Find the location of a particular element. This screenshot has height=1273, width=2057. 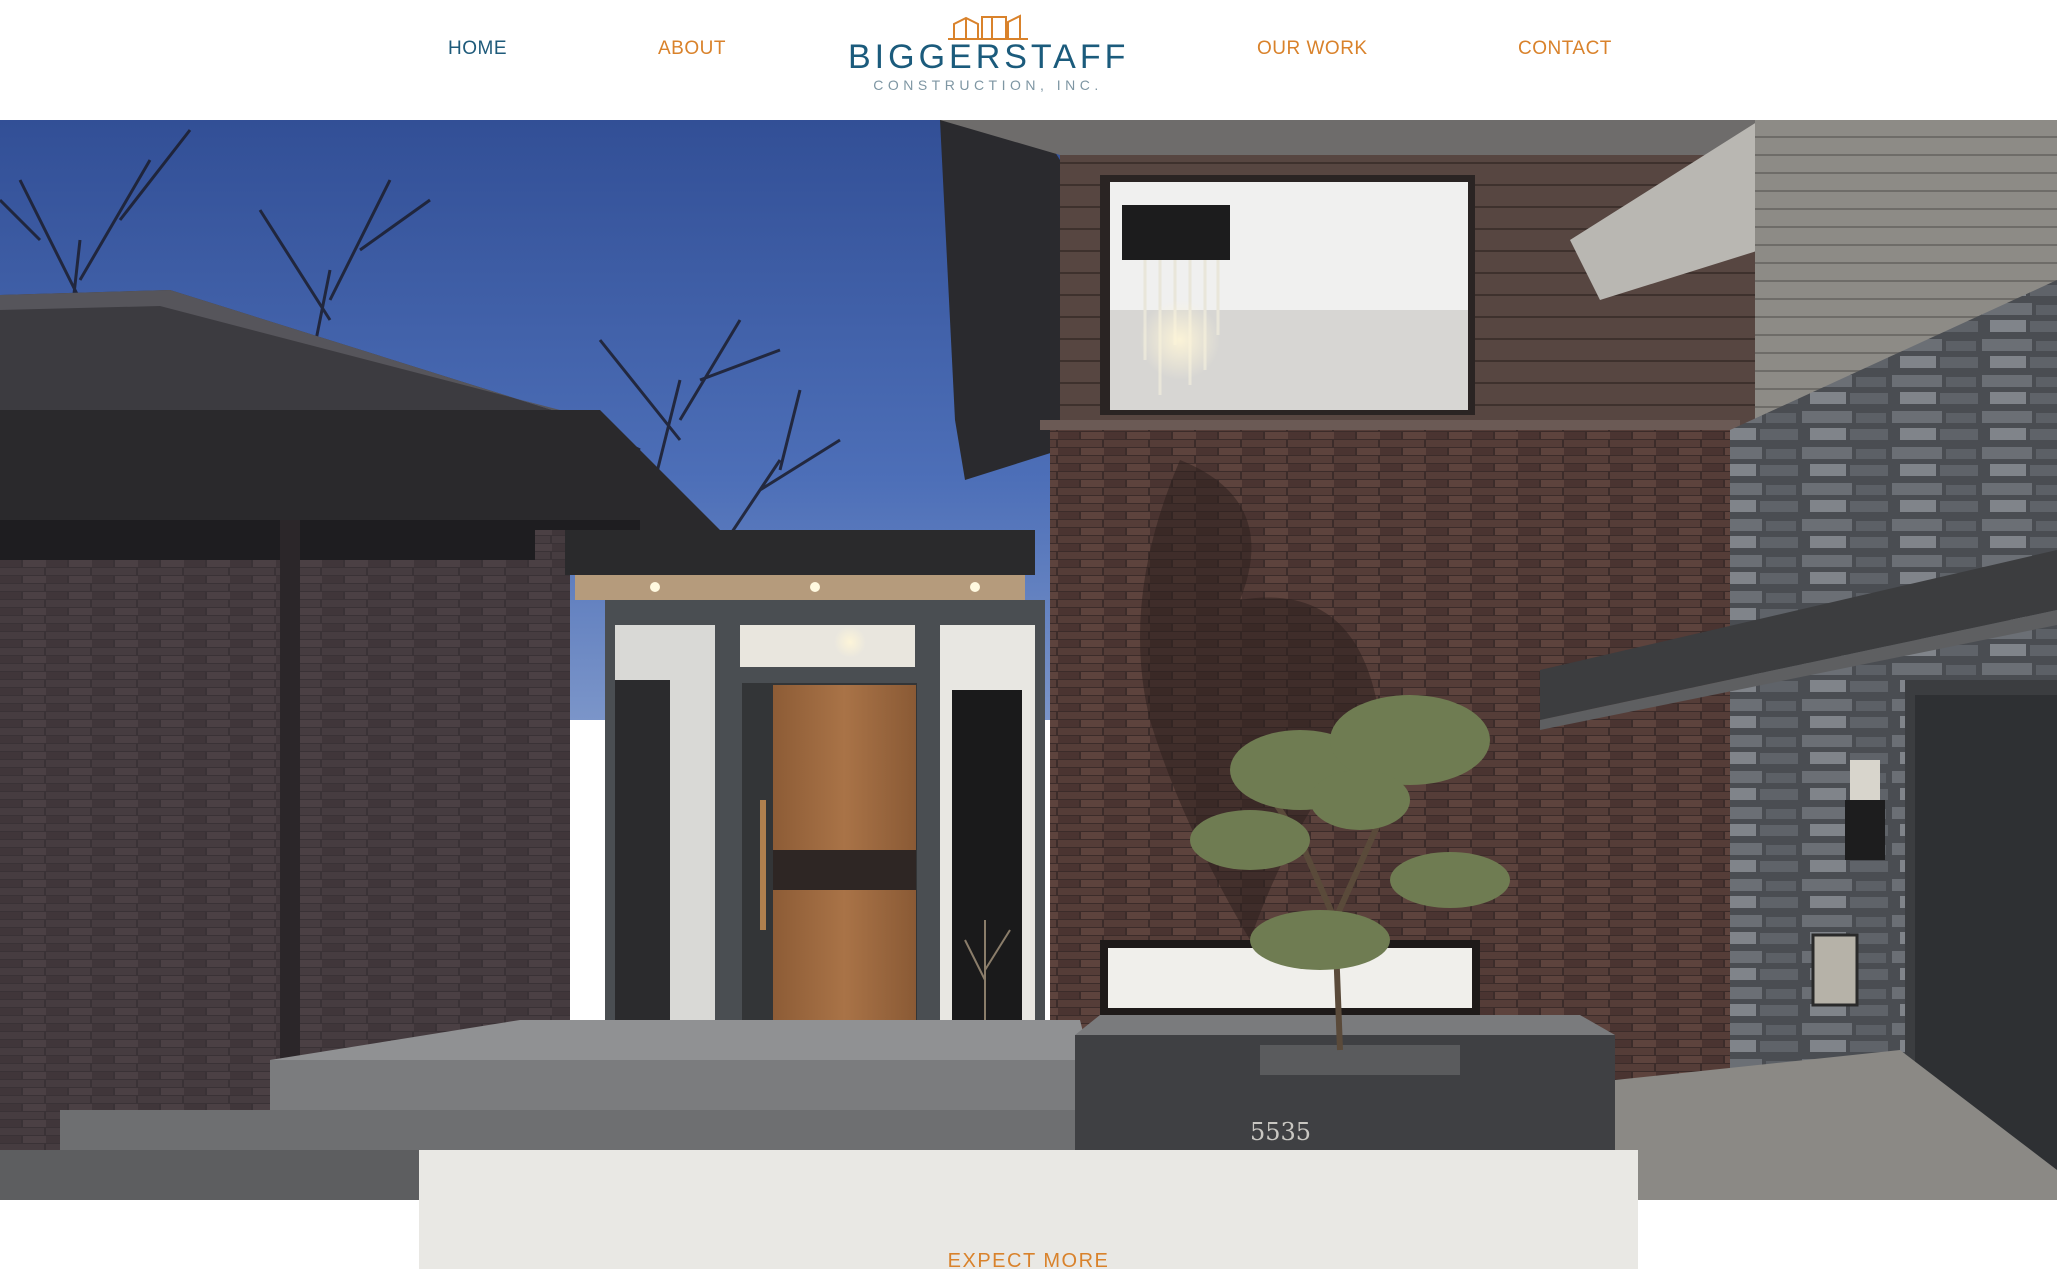

nav-contact-link: CONTACT is located at coordinates (1565, 49).